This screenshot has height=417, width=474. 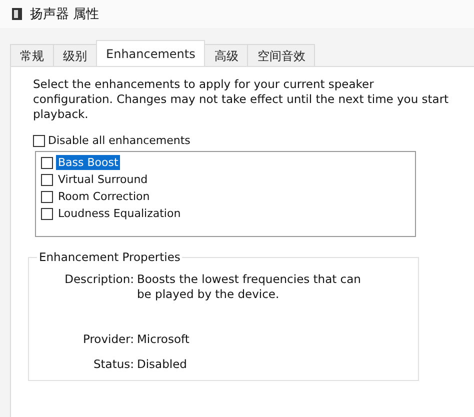 I want to click on group-title: Enhancement Properties, so click(x=109, y=257).